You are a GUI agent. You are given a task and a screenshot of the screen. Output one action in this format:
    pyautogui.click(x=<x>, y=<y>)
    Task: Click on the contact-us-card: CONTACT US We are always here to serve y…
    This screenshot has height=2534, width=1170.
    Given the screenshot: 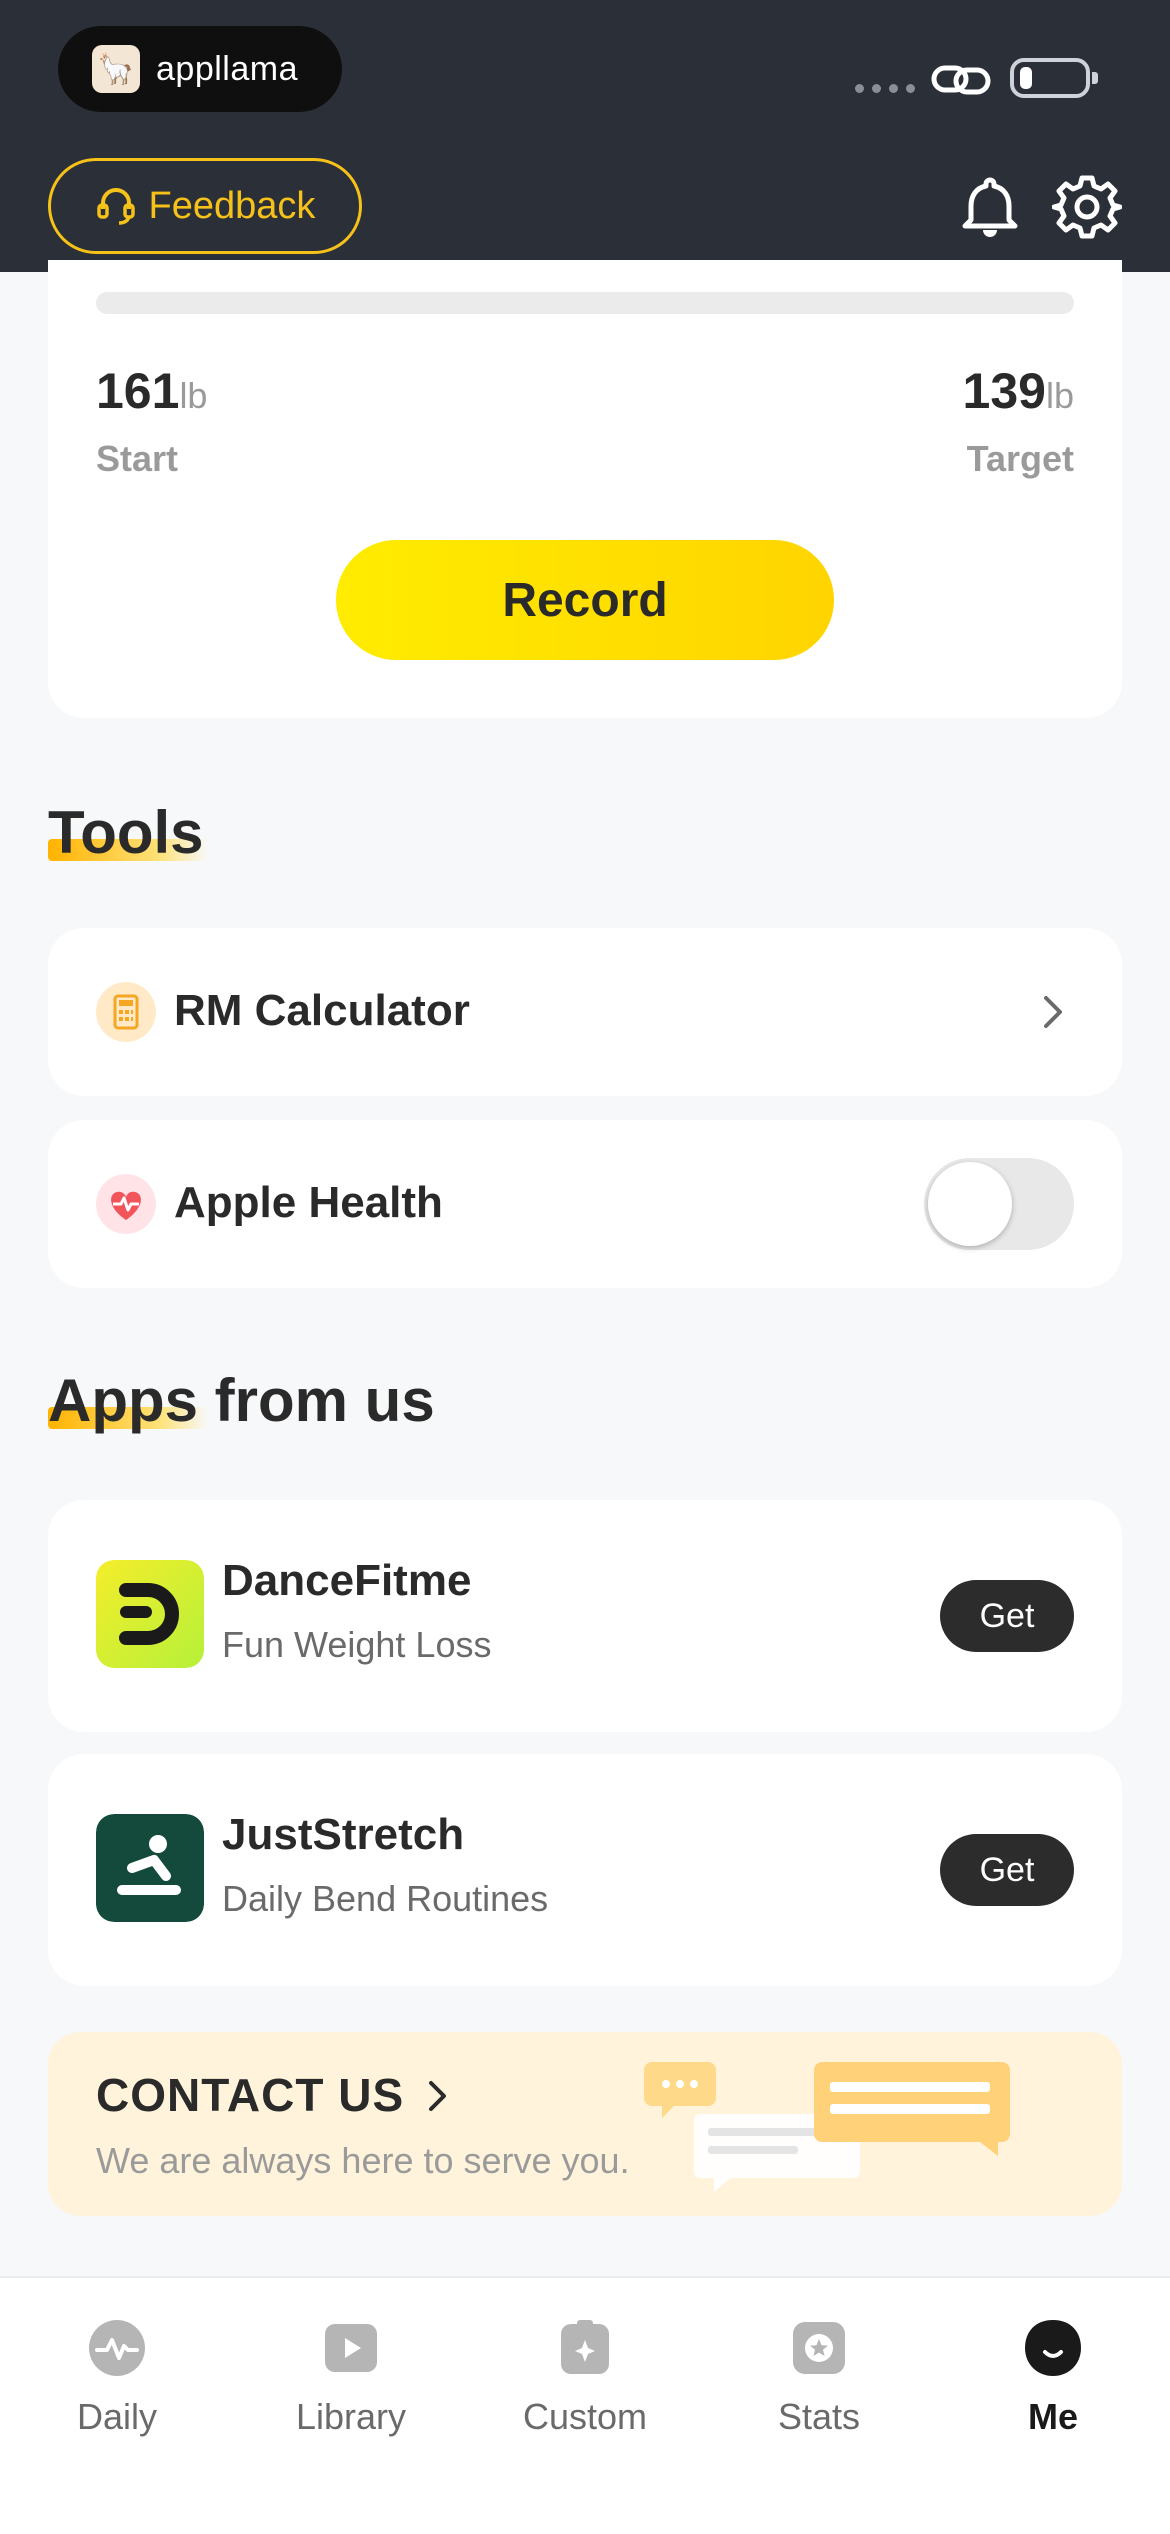 What is the action you would take?
    pyautogui.click(x=585, y=2124)
    